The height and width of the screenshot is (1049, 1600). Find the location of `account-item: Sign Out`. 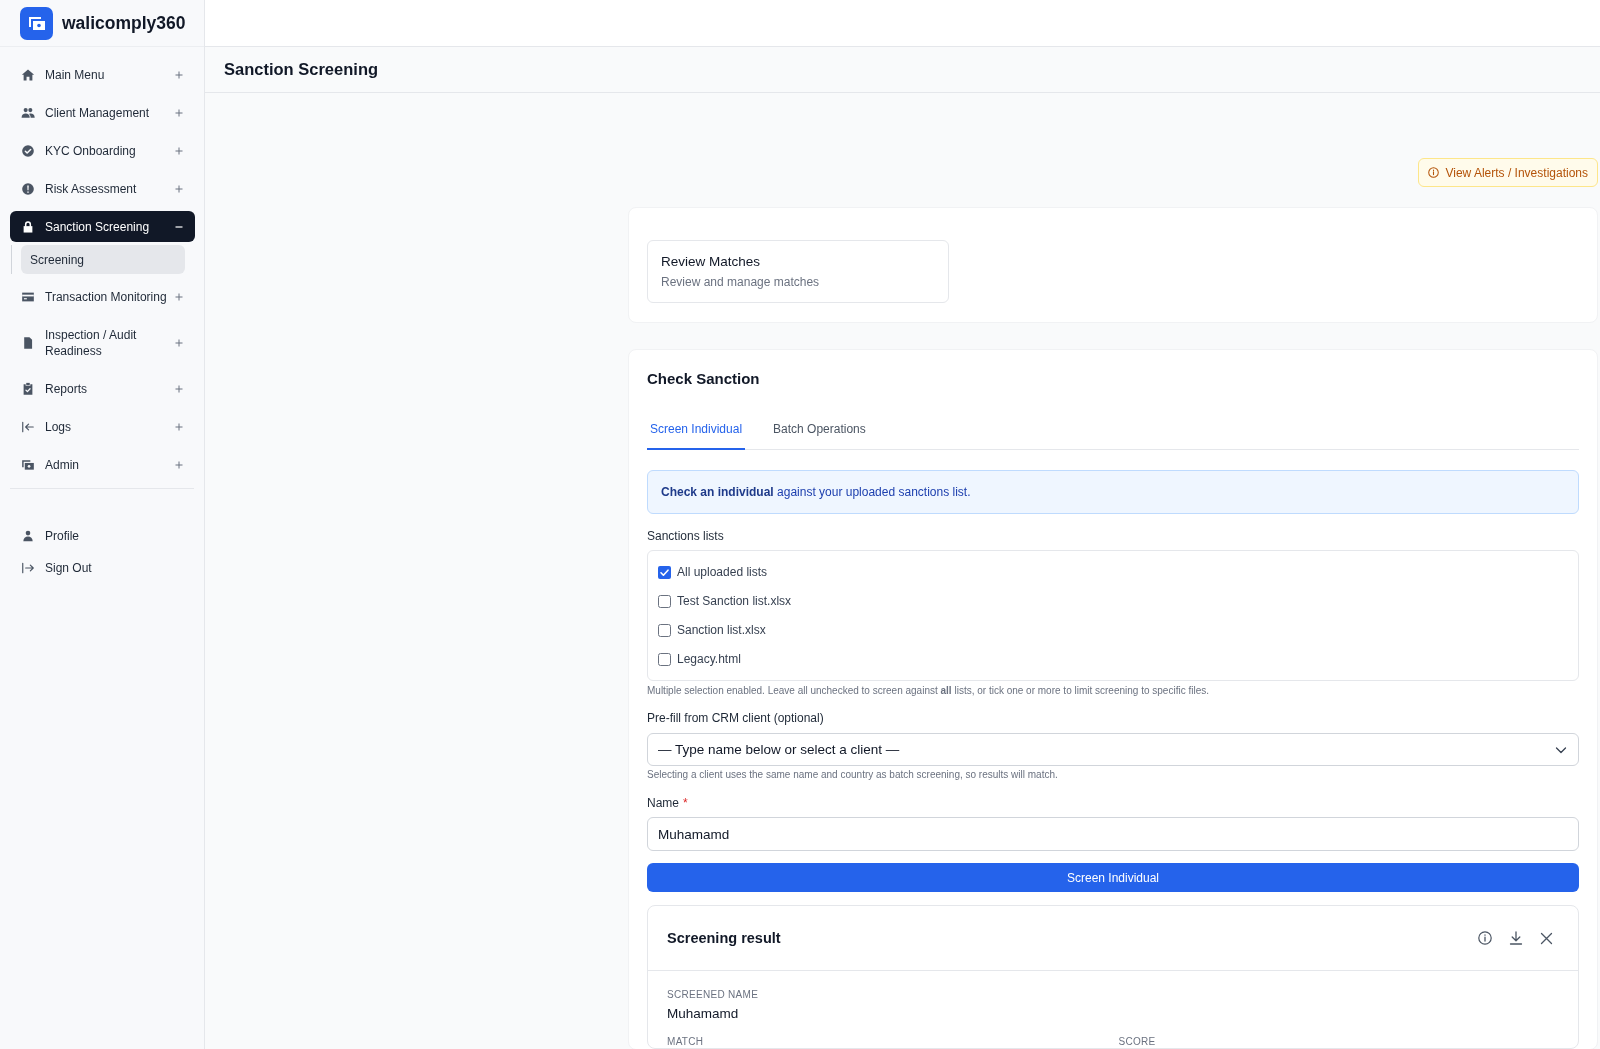

account-item: Sign Out is located at coordinates (102, 568).